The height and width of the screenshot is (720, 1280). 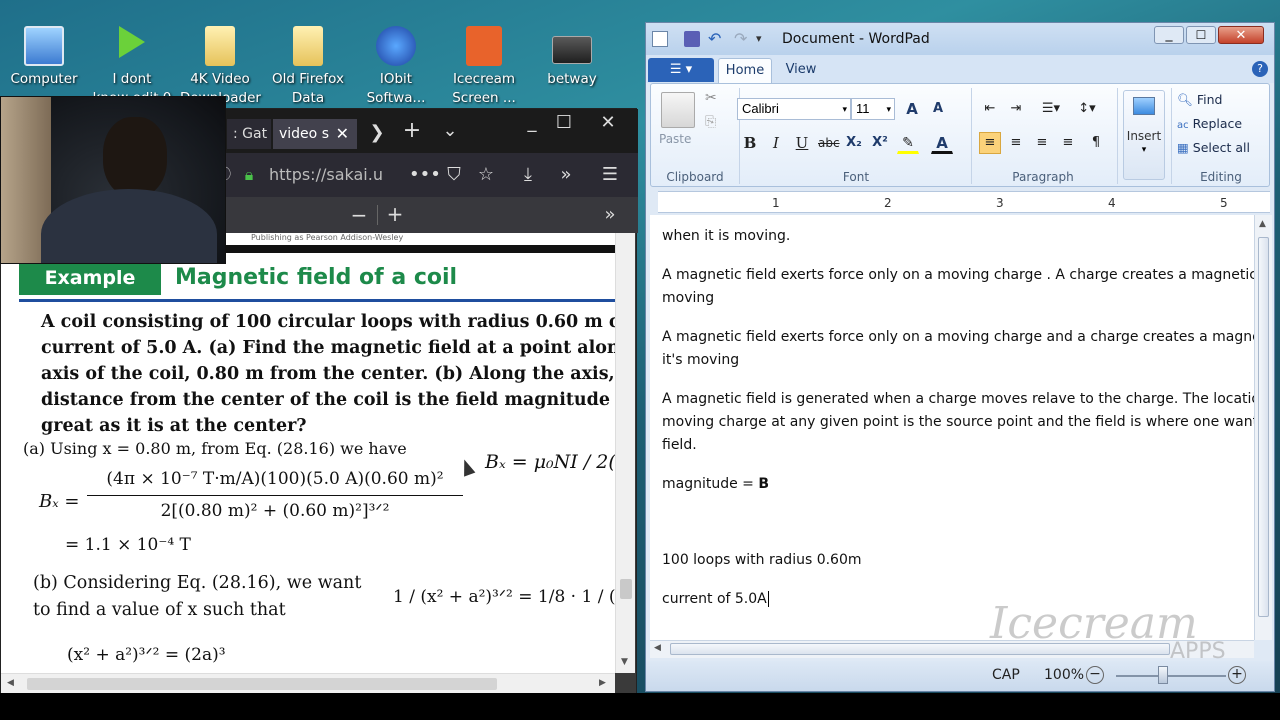 I want to click on select-all-button: ▦ Select all, so click(x=1213, y=147).